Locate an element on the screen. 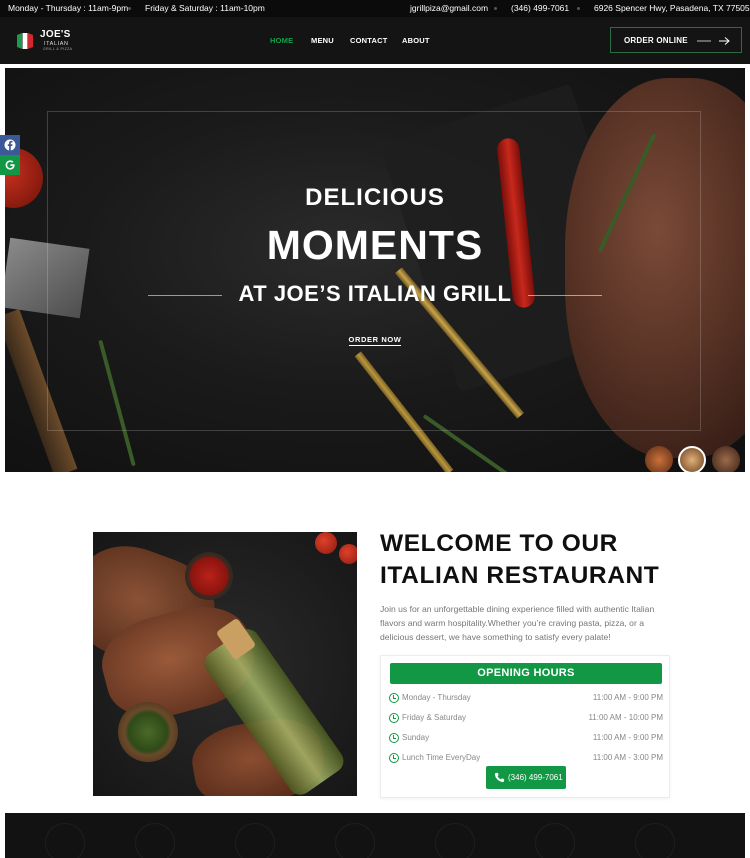 This screenshot has height=858, width=750. hours-time: 11:00 AM - 3:00 PM is located at coordinates (627, 757).